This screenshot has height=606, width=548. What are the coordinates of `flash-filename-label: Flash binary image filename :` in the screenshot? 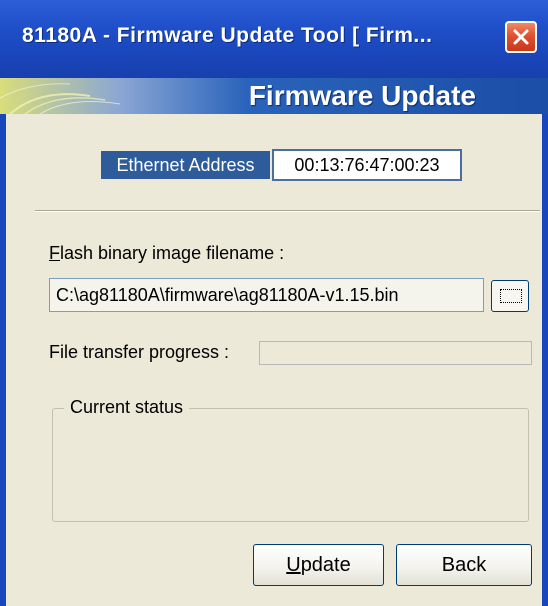 It's located at (166, 253).